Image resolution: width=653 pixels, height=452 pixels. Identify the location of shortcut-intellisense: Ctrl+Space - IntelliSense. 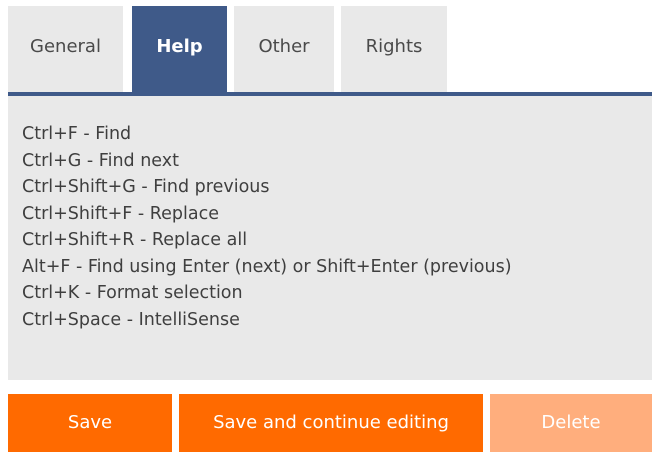
(131, 319).